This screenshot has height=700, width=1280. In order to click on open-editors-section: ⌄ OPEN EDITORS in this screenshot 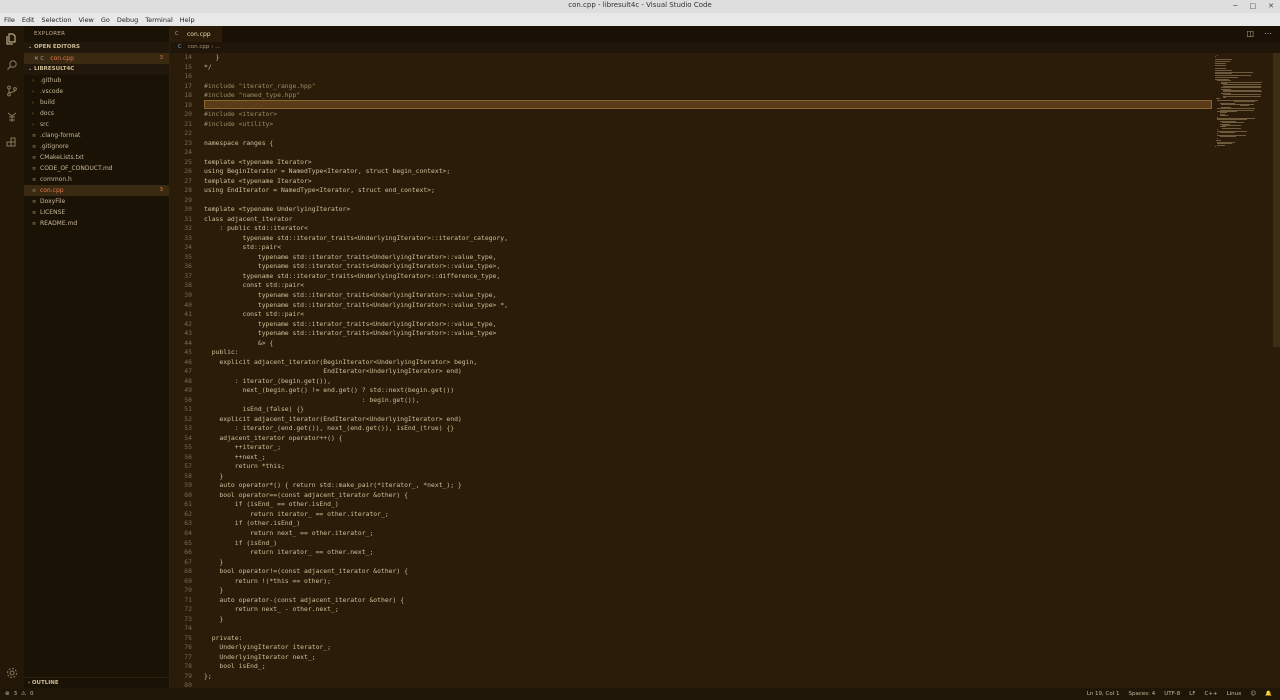, I will do `click(96, 47)`.